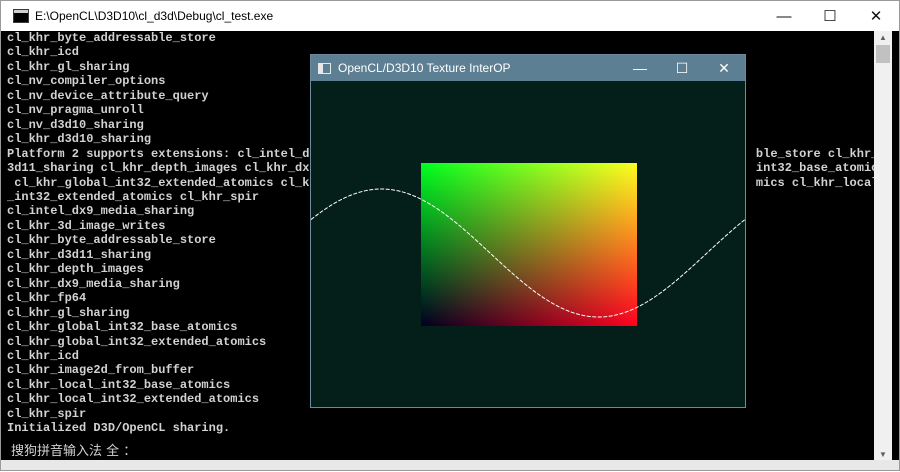  What do you see at coordinates (119, 428) in the screenshot?
I see `console-line: Initialized D3D/OpenCL sharing.` at bounding box center [119, 428].